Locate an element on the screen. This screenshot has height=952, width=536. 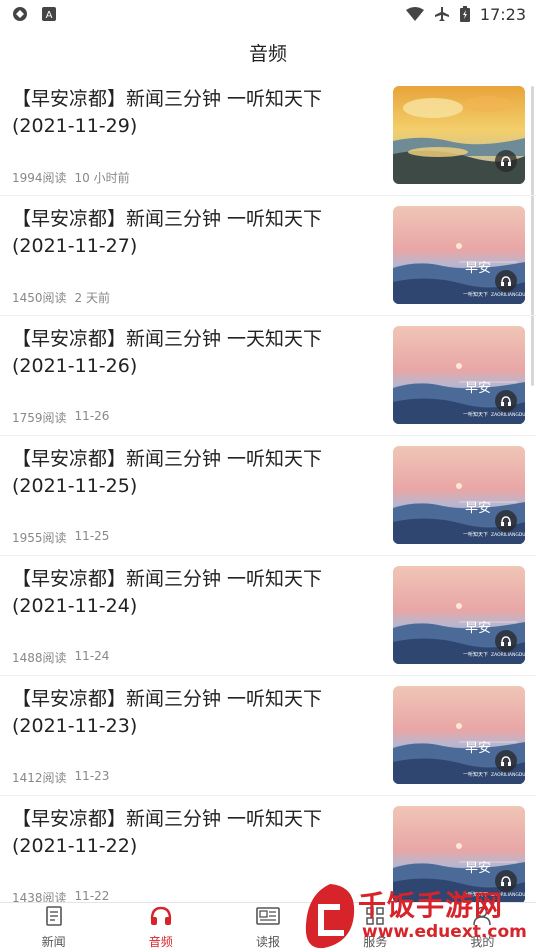
bottom-tab-bar: 新闻 音频 读报 服务 我的 is located at coordinates (268, 927).